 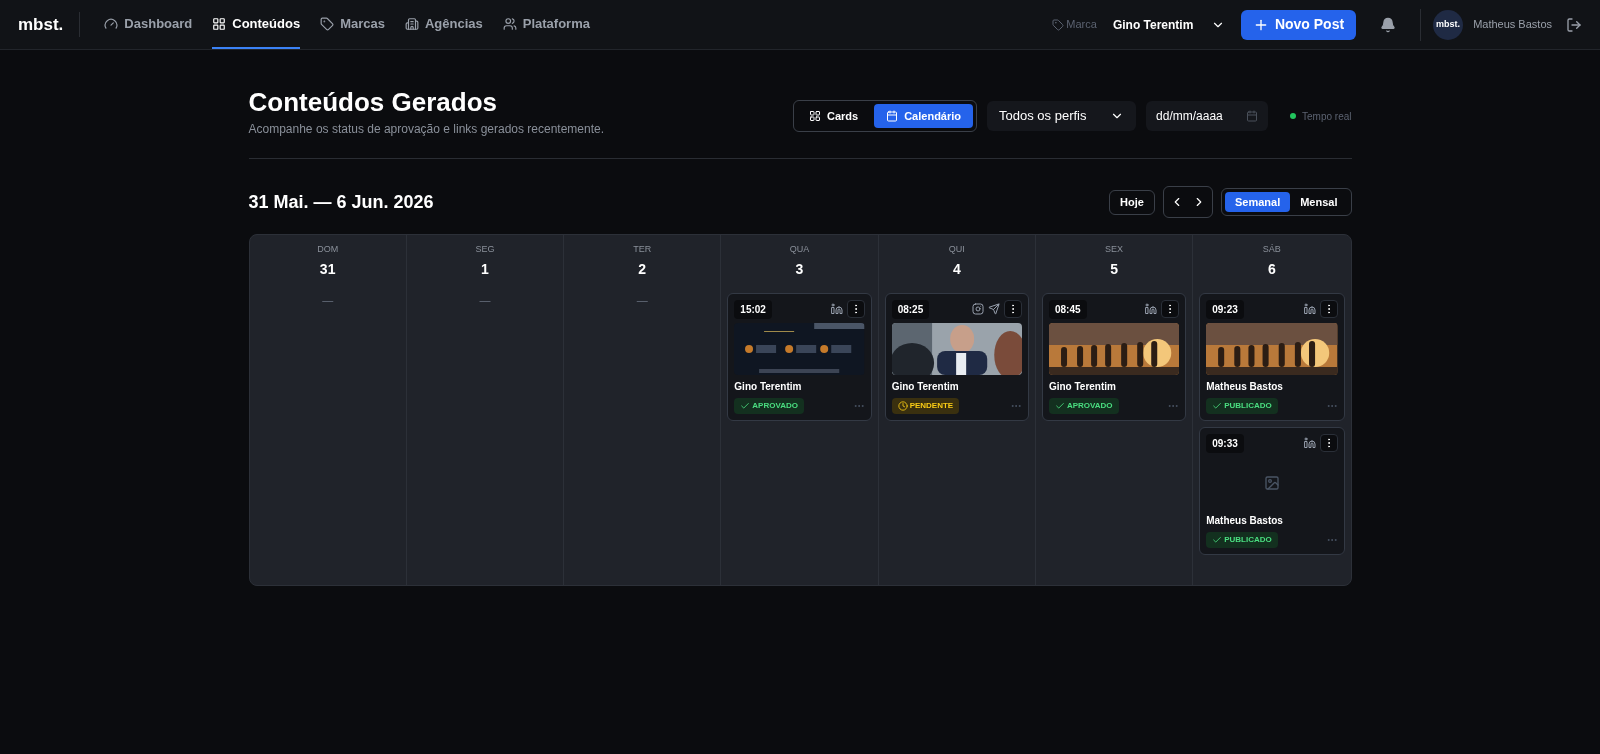 I want to click on building-icon, so click(x=411, y=23).